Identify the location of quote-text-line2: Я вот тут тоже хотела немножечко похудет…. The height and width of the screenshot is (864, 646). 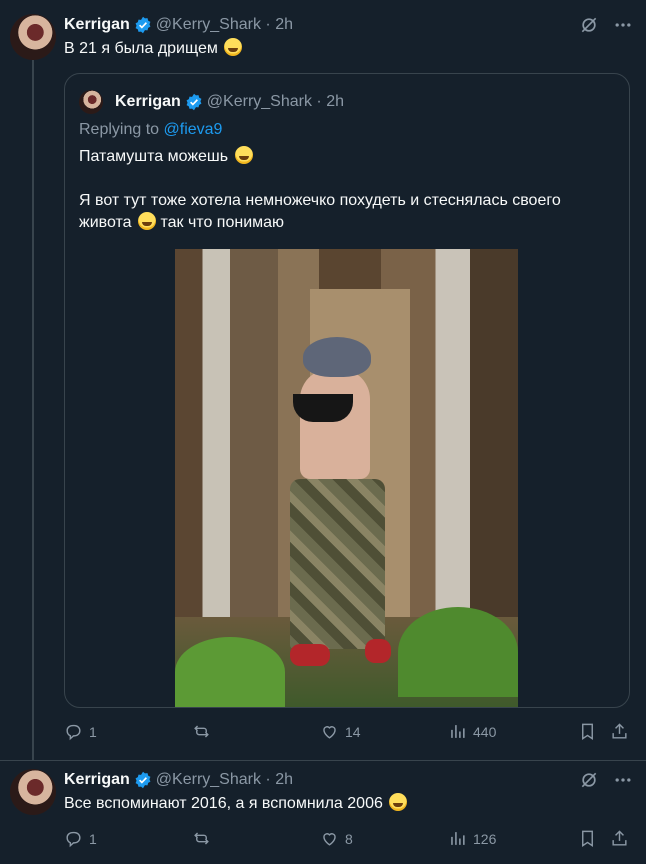
(349, 212).